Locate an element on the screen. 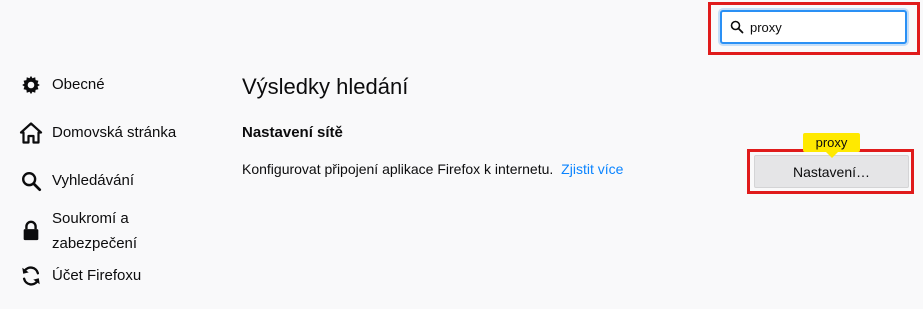 This screenshot has height=309, width=923. search-input is located at coordinates (820, 27).